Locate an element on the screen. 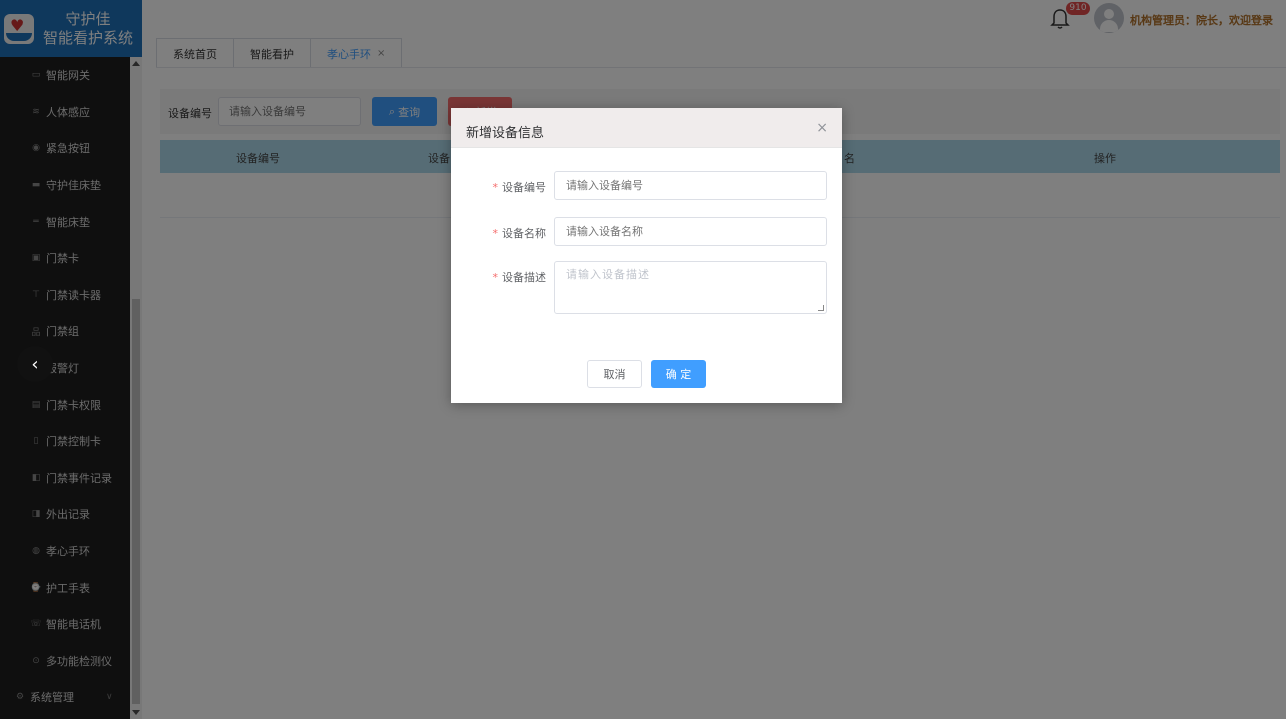 This screenshot has width=1286, height=719. device-id-label: * 设备编号 is located at coordinates (520, 187).